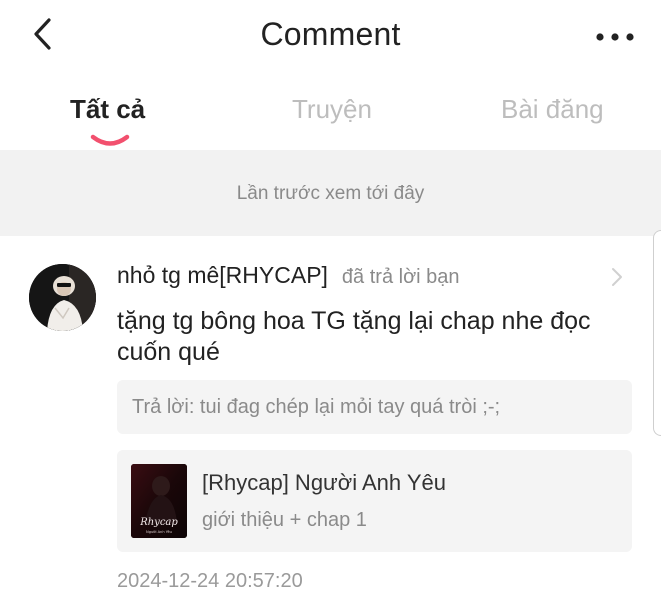  Describe the element at coordinates (400, 277) in the screenshot. I see `reply-action-text: đã trả lời bạn` at that location.